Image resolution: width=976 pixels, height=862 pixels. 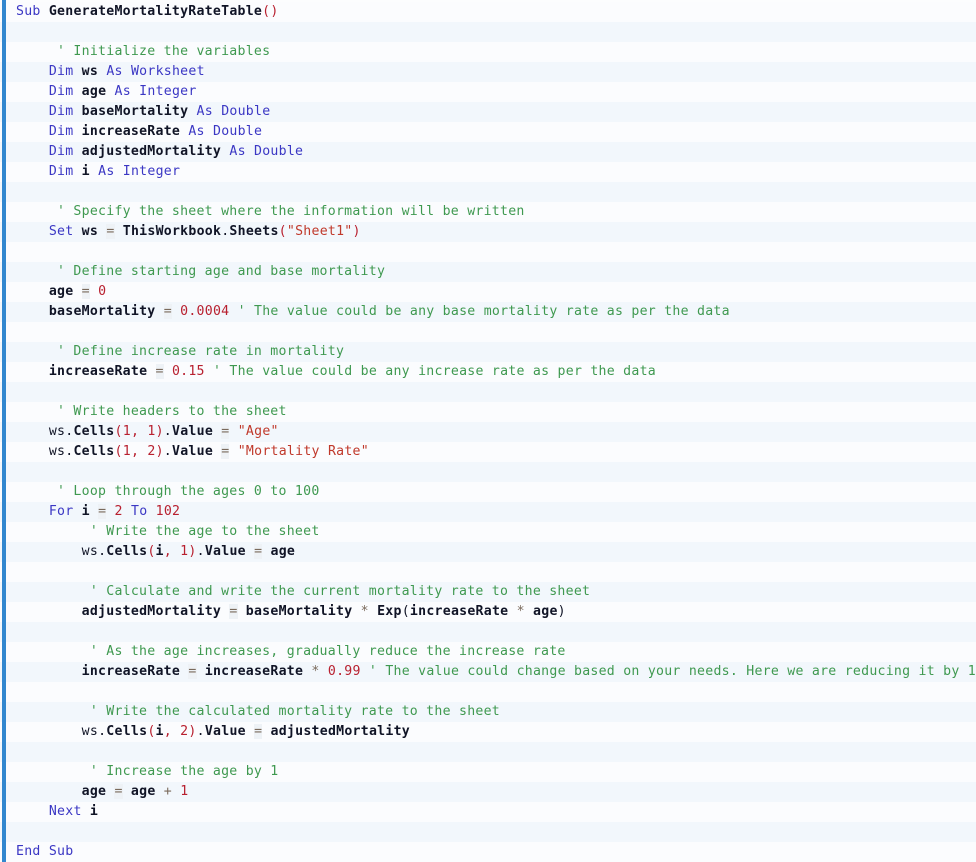 I want to click on code-line: ' Initialize the variables, so click(x=488, y=52).